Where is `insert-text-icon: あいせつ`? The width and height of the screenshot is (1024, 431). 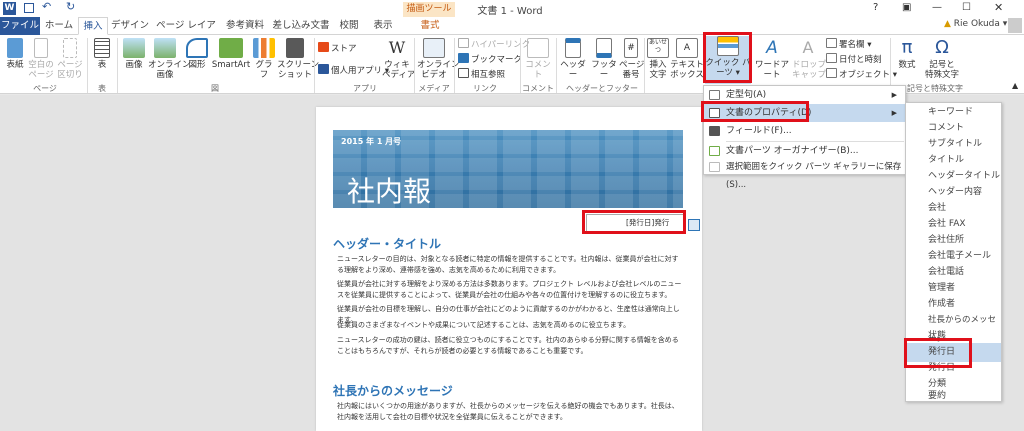
insert-text-icon: あいせつ is located at coordinates (658, 48).